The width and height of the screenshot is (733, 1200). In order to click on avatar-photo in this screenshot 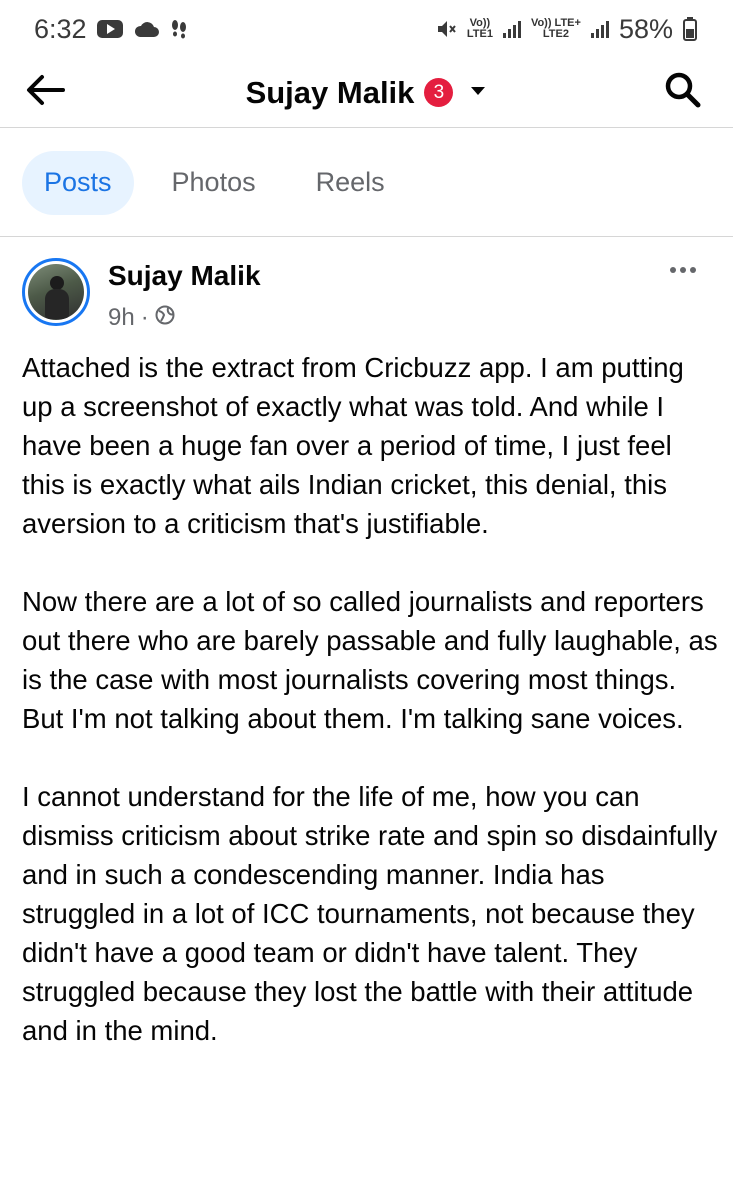, I will do `click(56, 292)`.